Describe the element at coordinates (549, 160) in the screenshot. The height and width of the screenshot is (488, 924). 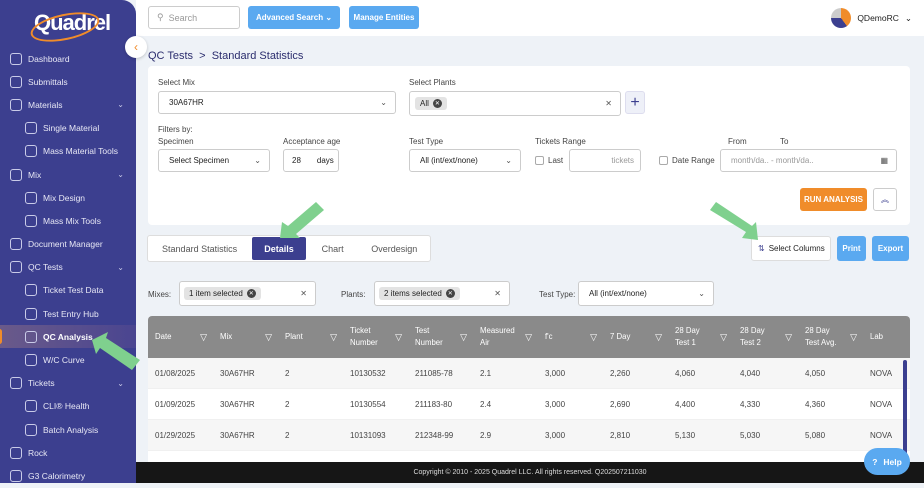
I see `last-checkbox: Last` at that location.